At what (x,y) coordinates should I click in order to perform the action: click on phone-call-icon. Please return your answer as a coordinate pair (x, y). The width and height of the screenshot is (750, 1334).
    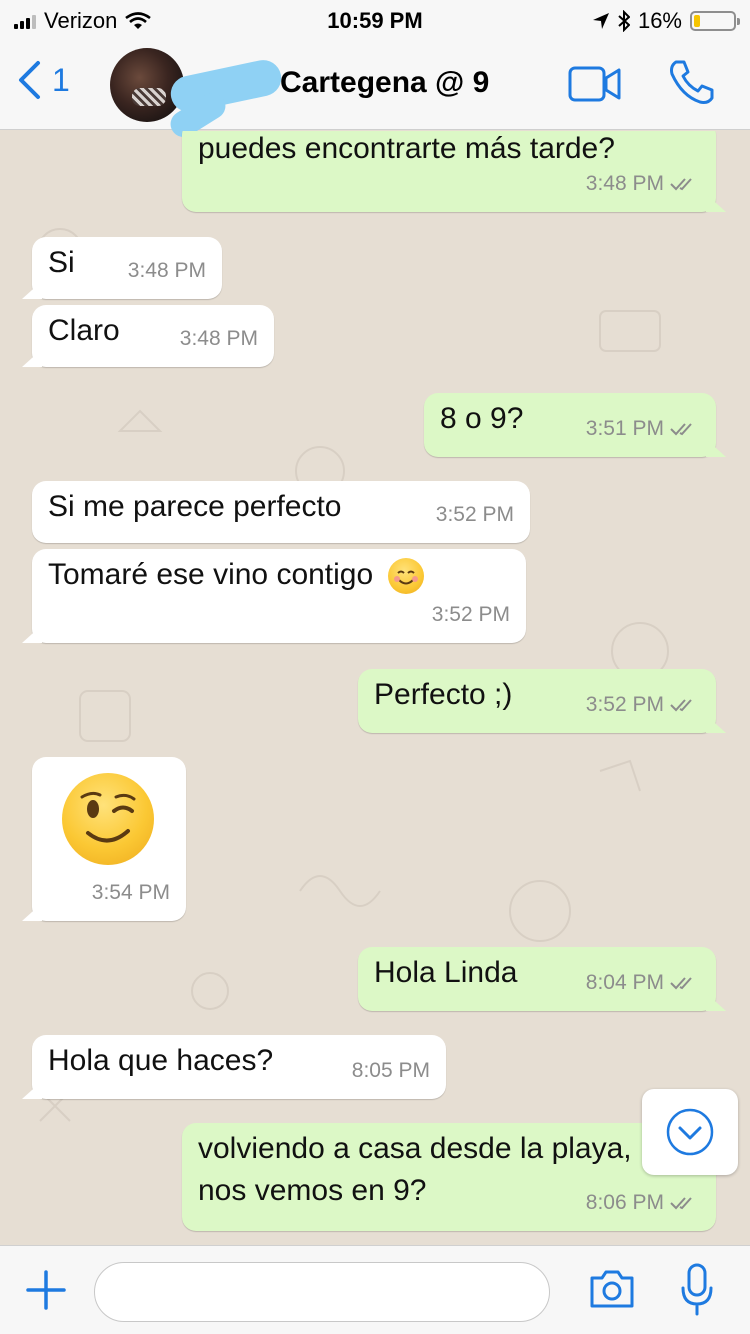
    Looking at the image, I should click on (692, 82).